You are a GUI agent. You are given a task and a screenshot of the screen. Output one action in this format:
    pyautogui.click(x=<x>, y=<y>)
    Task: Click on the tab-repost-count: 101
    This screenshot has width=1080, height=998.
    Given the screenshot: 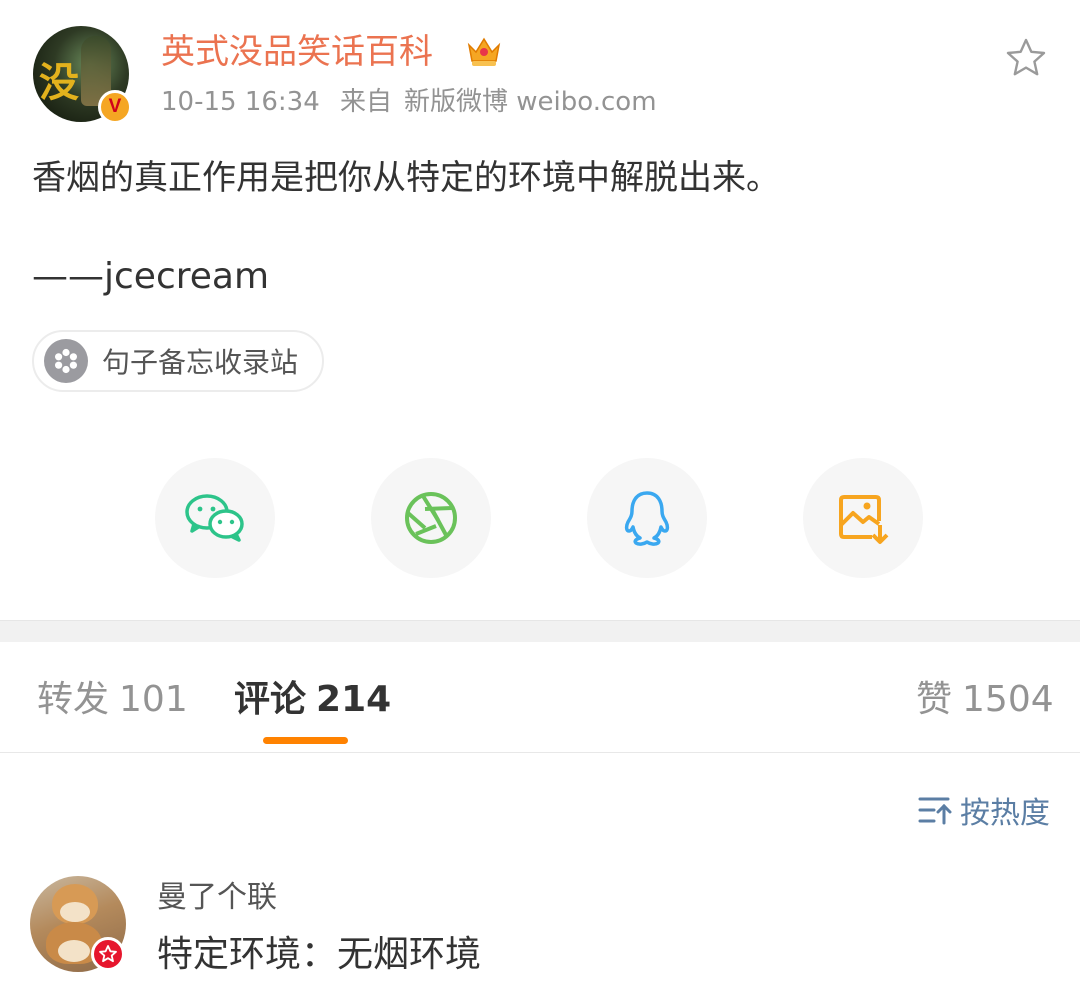 What is the action you would take?
    pyautogui.click(x=153, y=699)
    